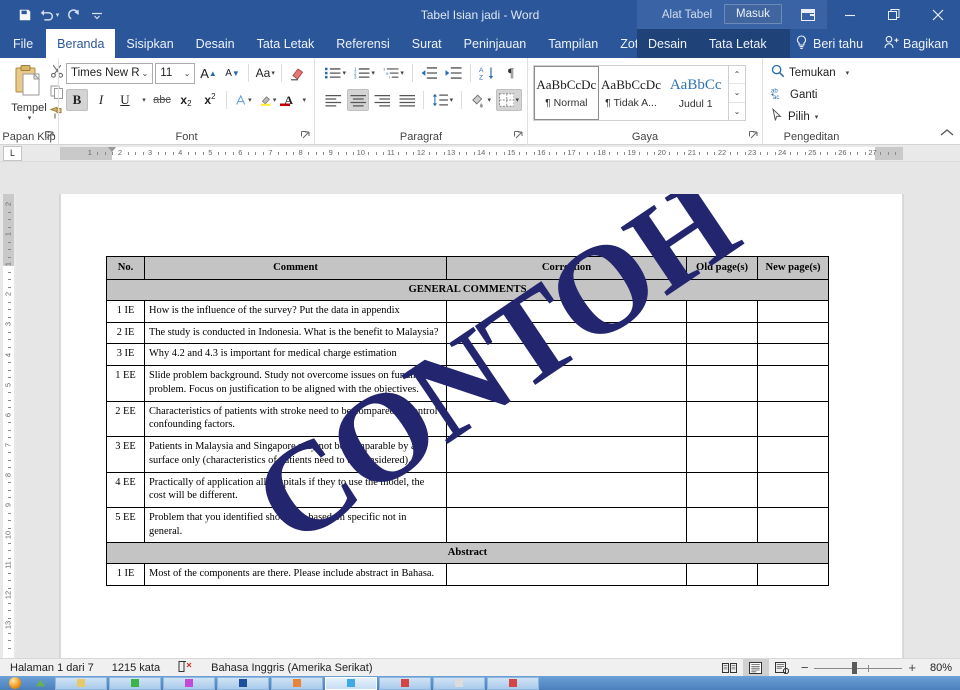 The width and height of the screenshot is (960, 690). What do you see at coordinates (15, 683) in the screenshot?
I see `start-button` at bounding box center [15, 683].